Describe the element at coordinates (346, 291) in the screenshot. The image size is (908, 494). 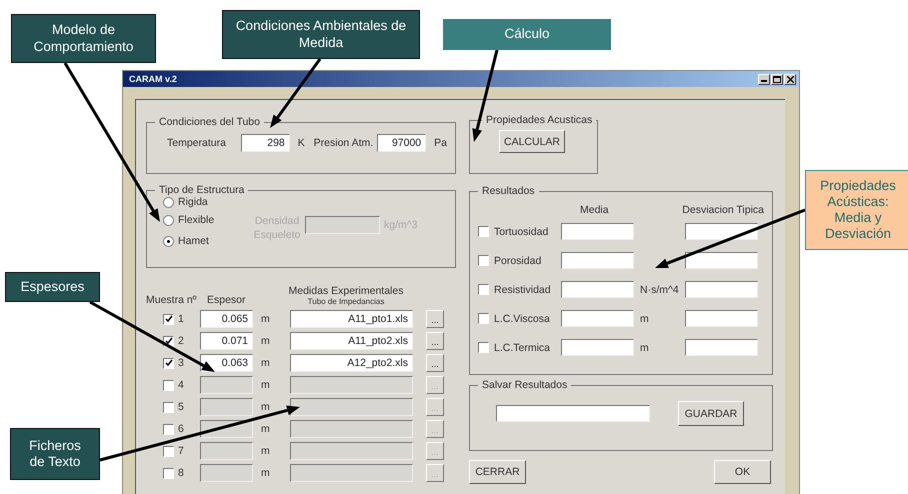
I see `column-header: Medidas Experimentales` at that location.